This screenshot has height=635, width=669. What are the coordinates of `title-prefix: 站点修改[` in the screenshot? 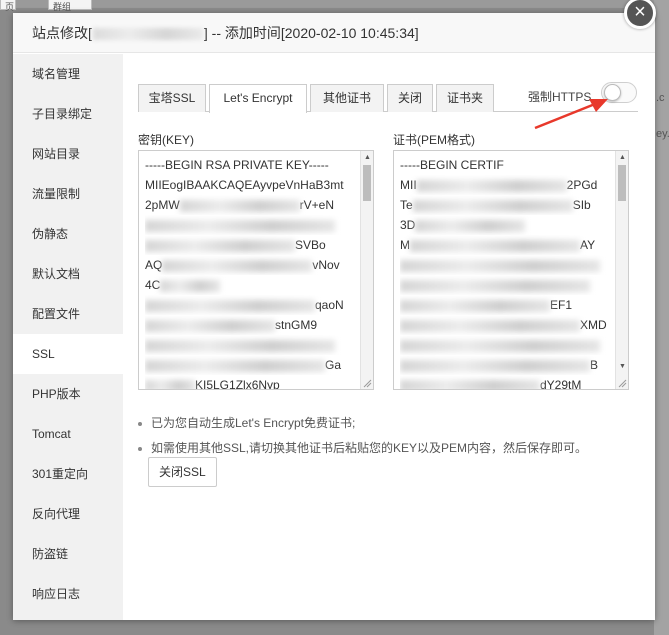 It's located at (62, 33).